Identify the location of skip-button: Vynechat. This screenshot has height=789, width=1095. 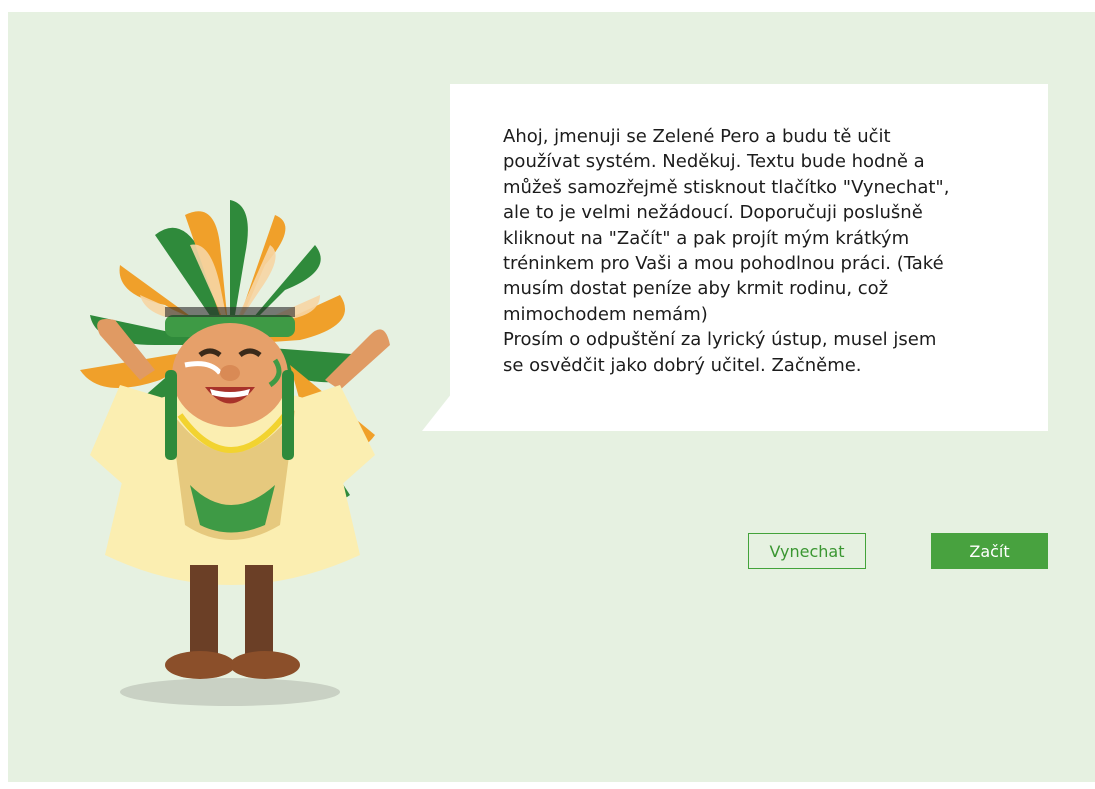
(807, 551).